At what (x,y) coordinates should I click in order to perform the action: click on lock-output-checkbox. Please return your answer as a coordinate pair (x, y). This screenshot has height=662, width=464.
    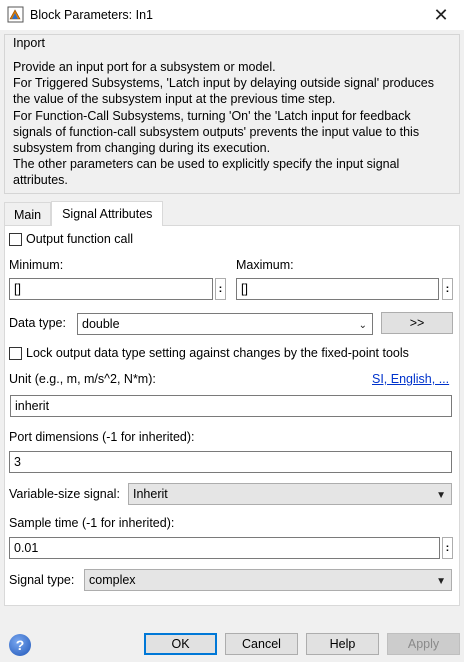
    Looking at the image, I should click on (15, 353).